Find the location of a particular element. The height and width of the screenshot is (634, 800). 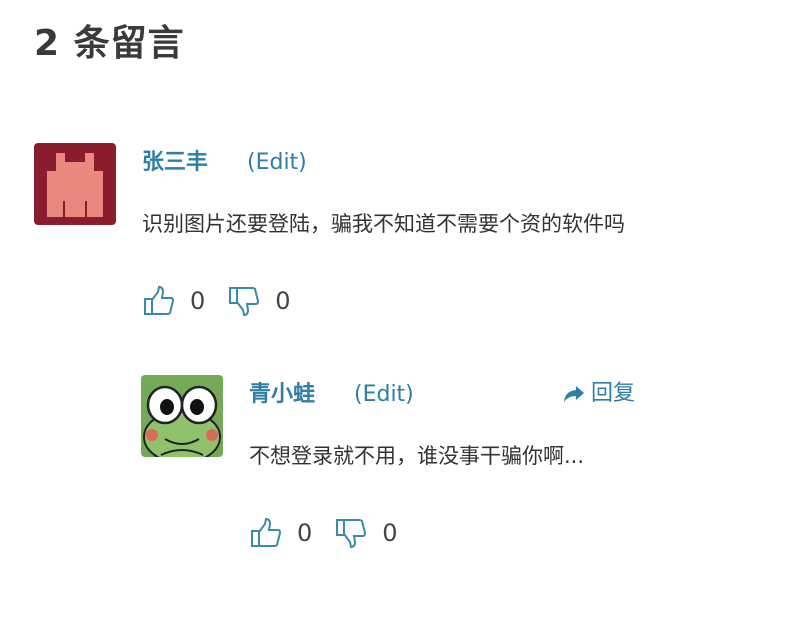

reply-button: 回复 is located at coordinates (599, 394).